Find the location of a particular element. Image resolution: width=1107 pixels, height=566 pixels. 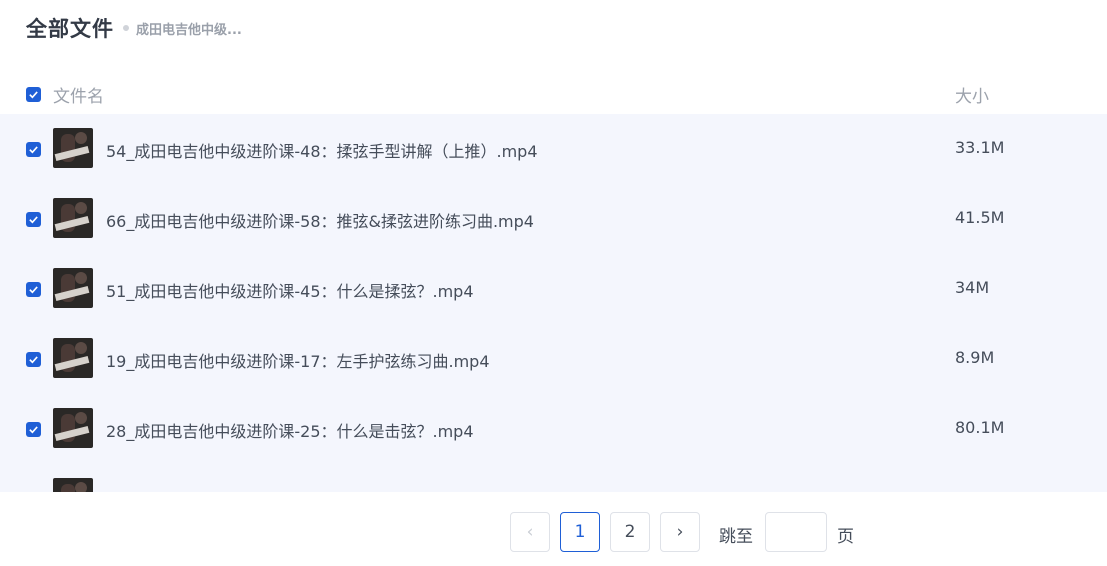

select-all-checkbox is located at coordinates (33, 94).